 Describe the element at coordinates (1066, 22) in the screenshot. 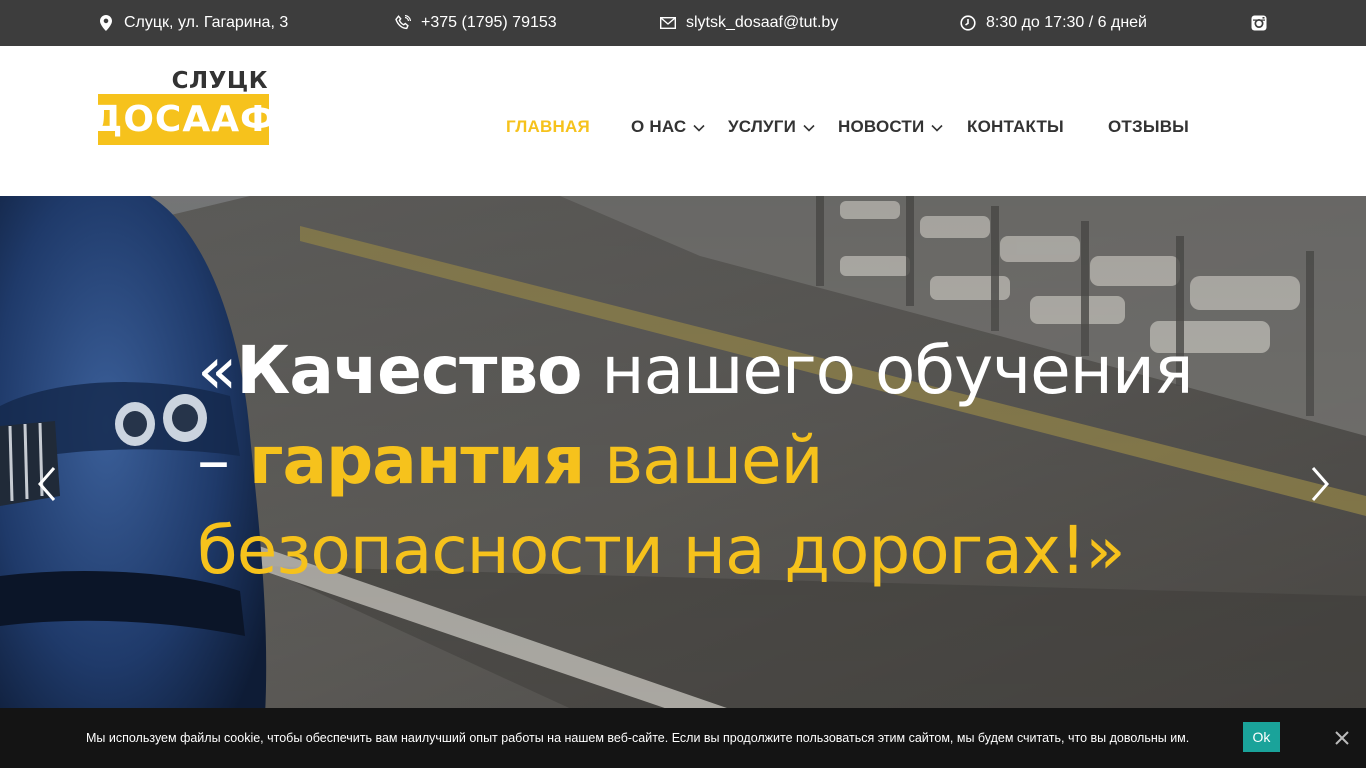

I see `hours-text: 8:30 до 17:30 / 6 дней` at that location.